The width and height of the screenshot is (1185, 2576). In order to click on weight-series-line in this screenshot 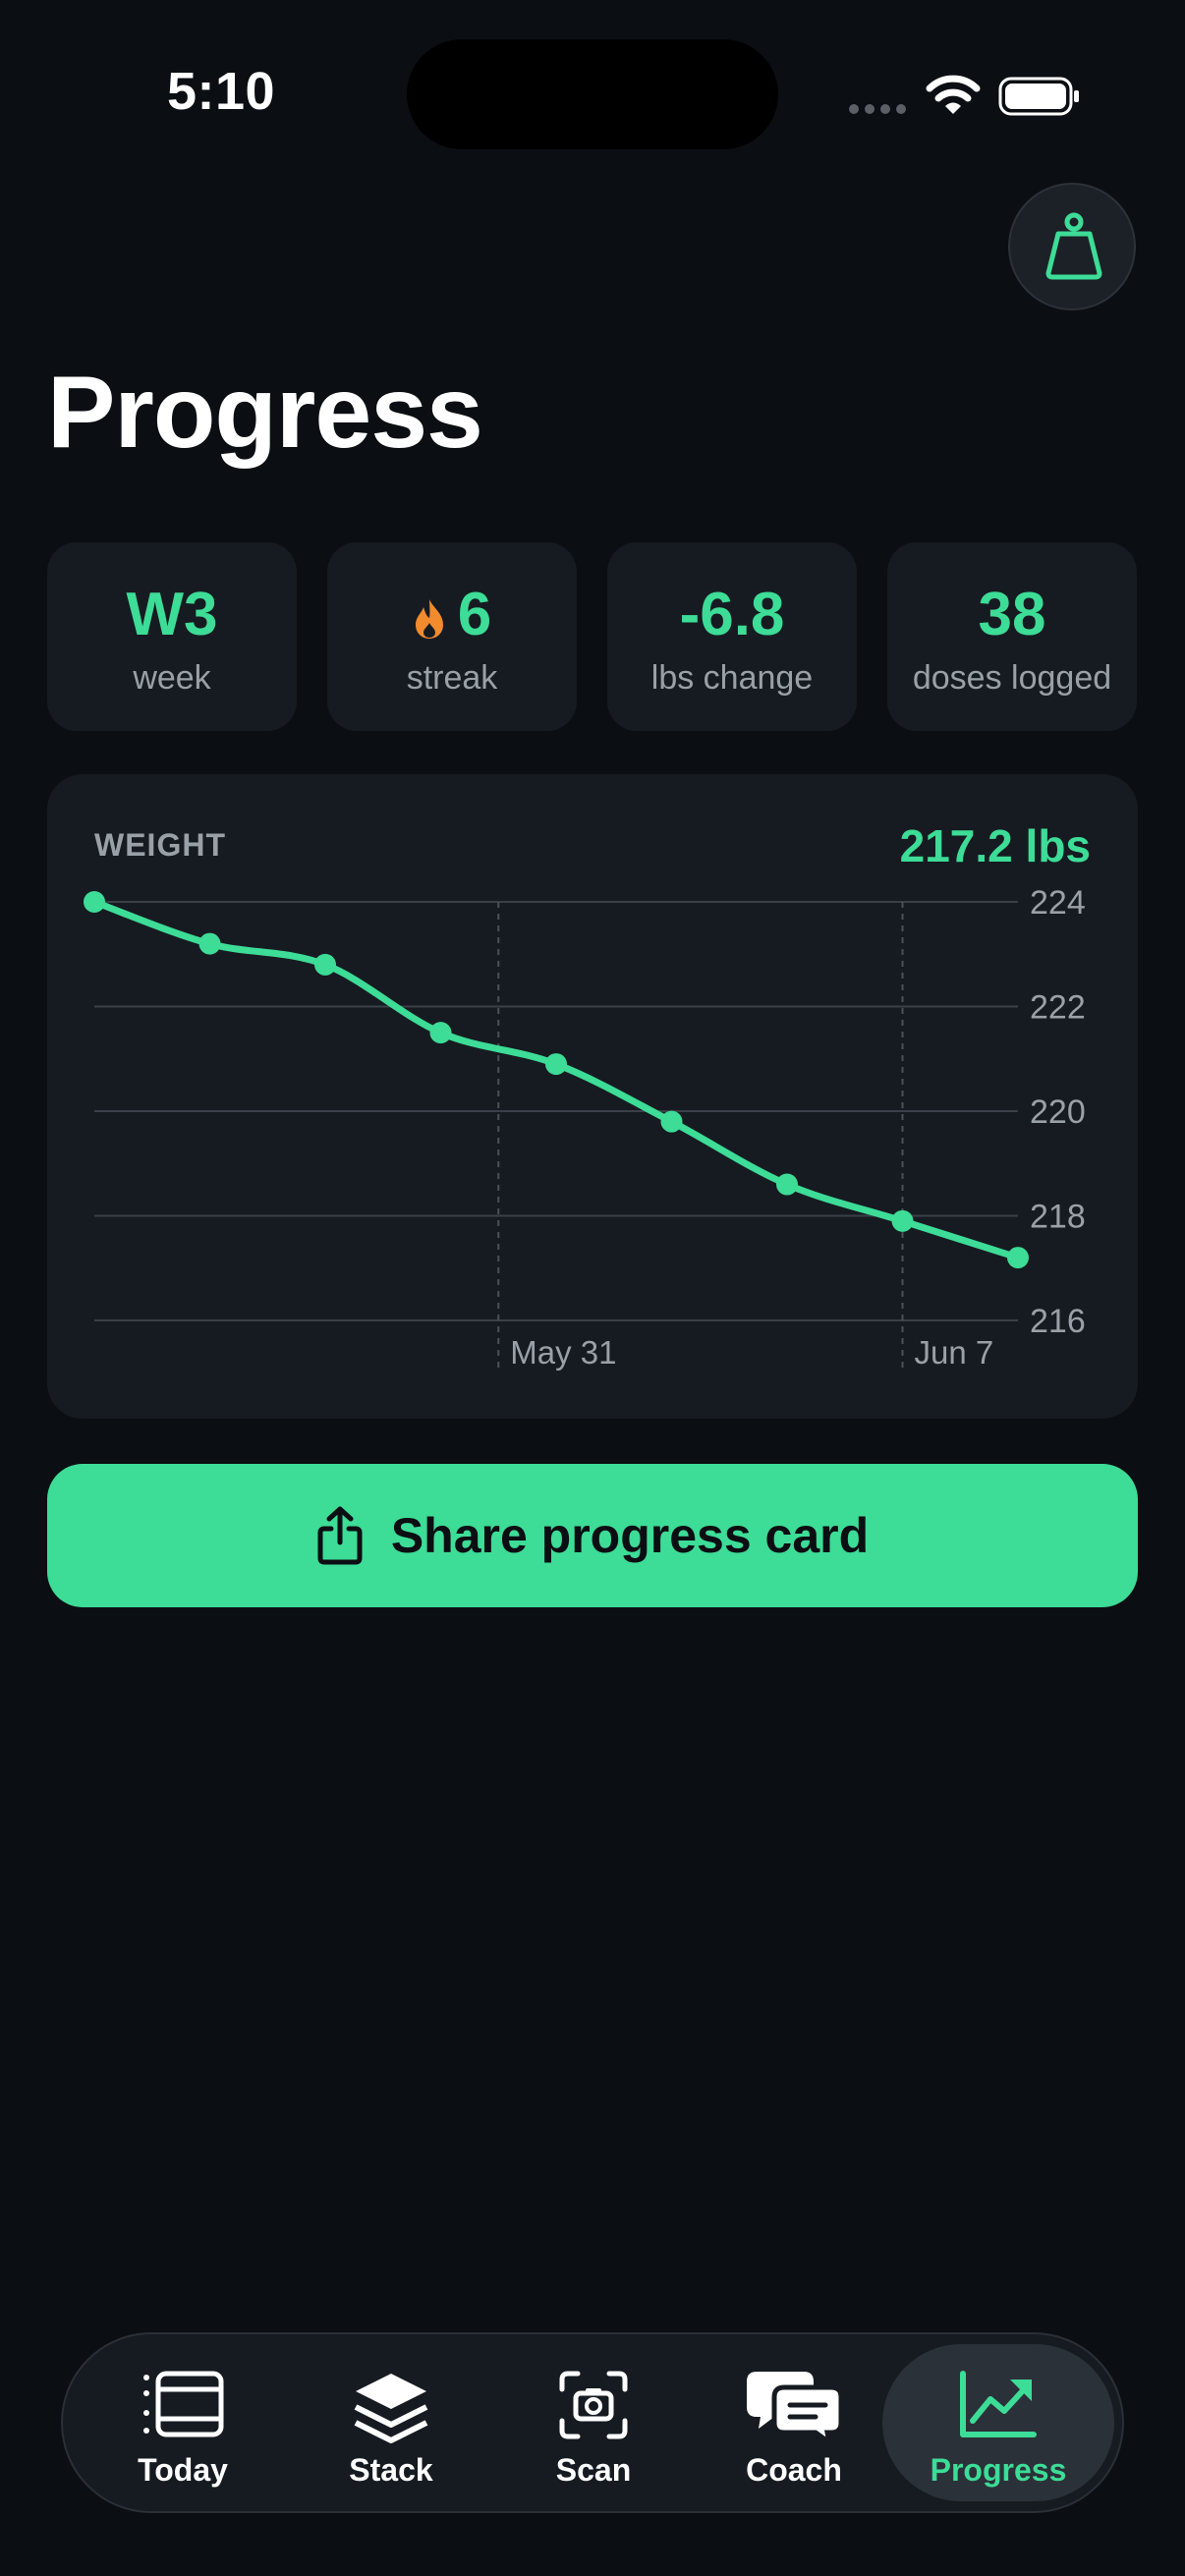, I will do `click(556, 1079)`.